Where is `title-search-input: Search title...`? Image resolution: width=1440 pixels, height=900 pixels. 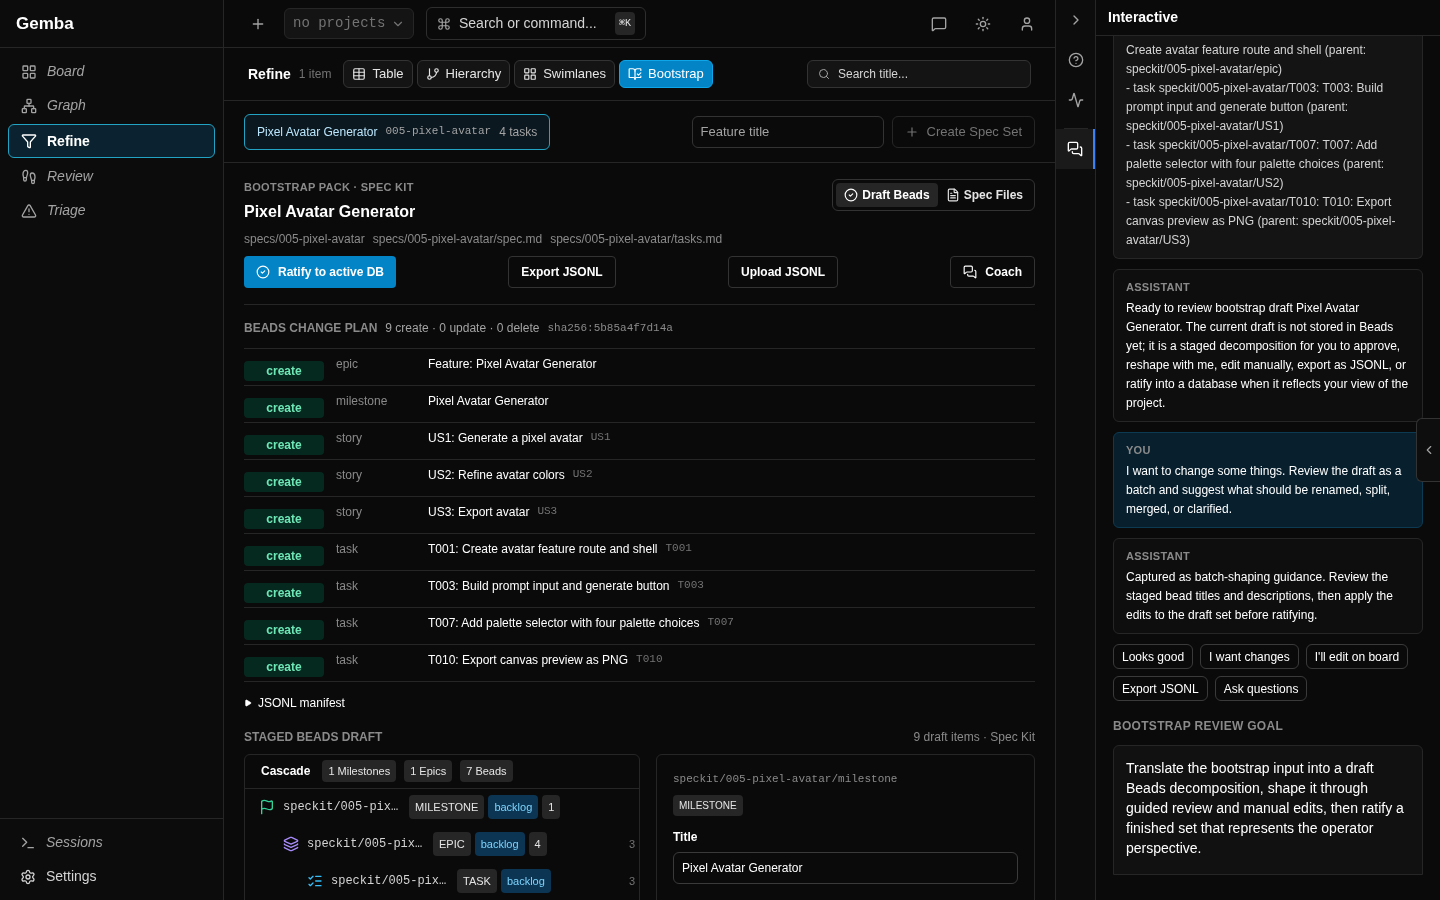 title-search-input: Search title... is located at coordinates (929, 74).